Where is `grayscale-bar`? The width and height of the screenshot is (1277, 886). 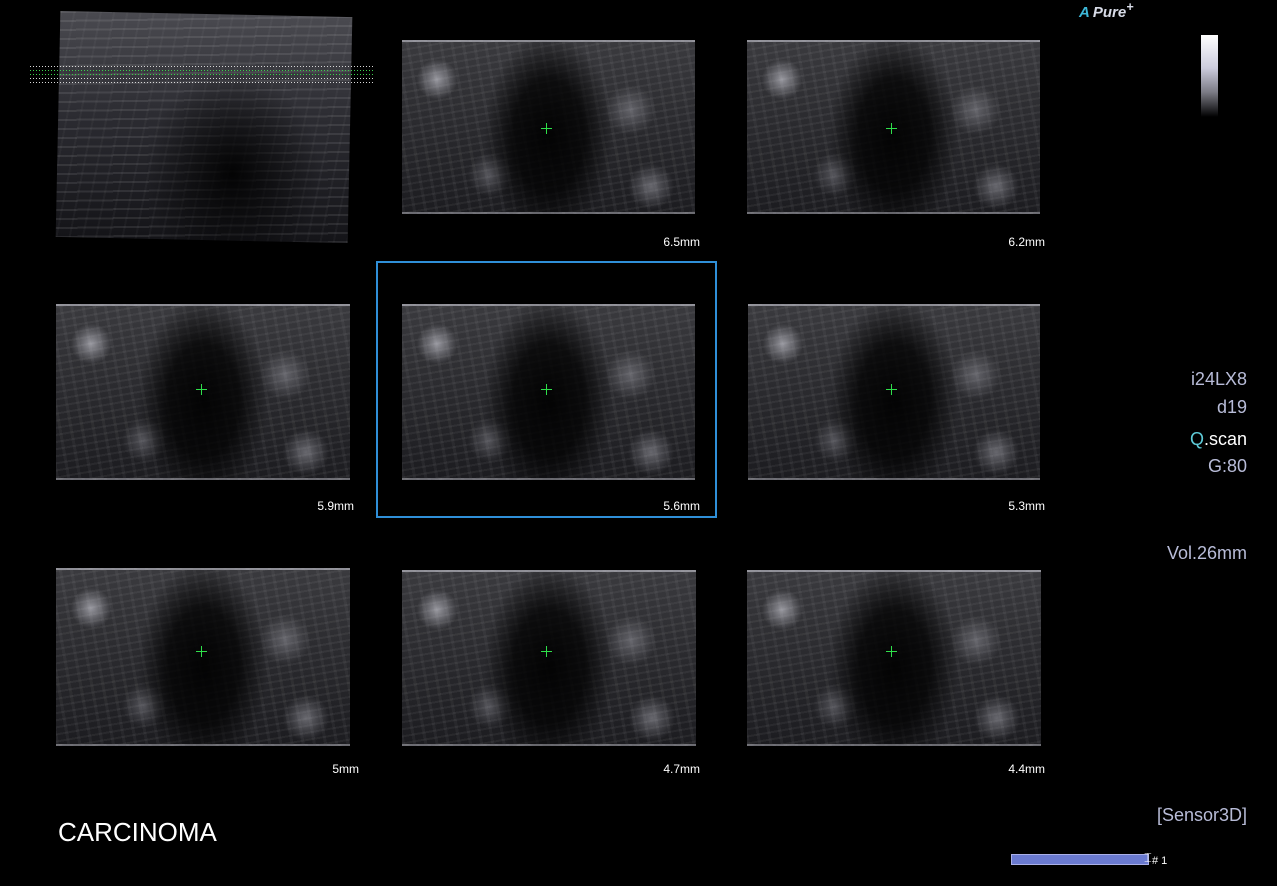 grayscale-bar is located at coordinates (1209, 76).